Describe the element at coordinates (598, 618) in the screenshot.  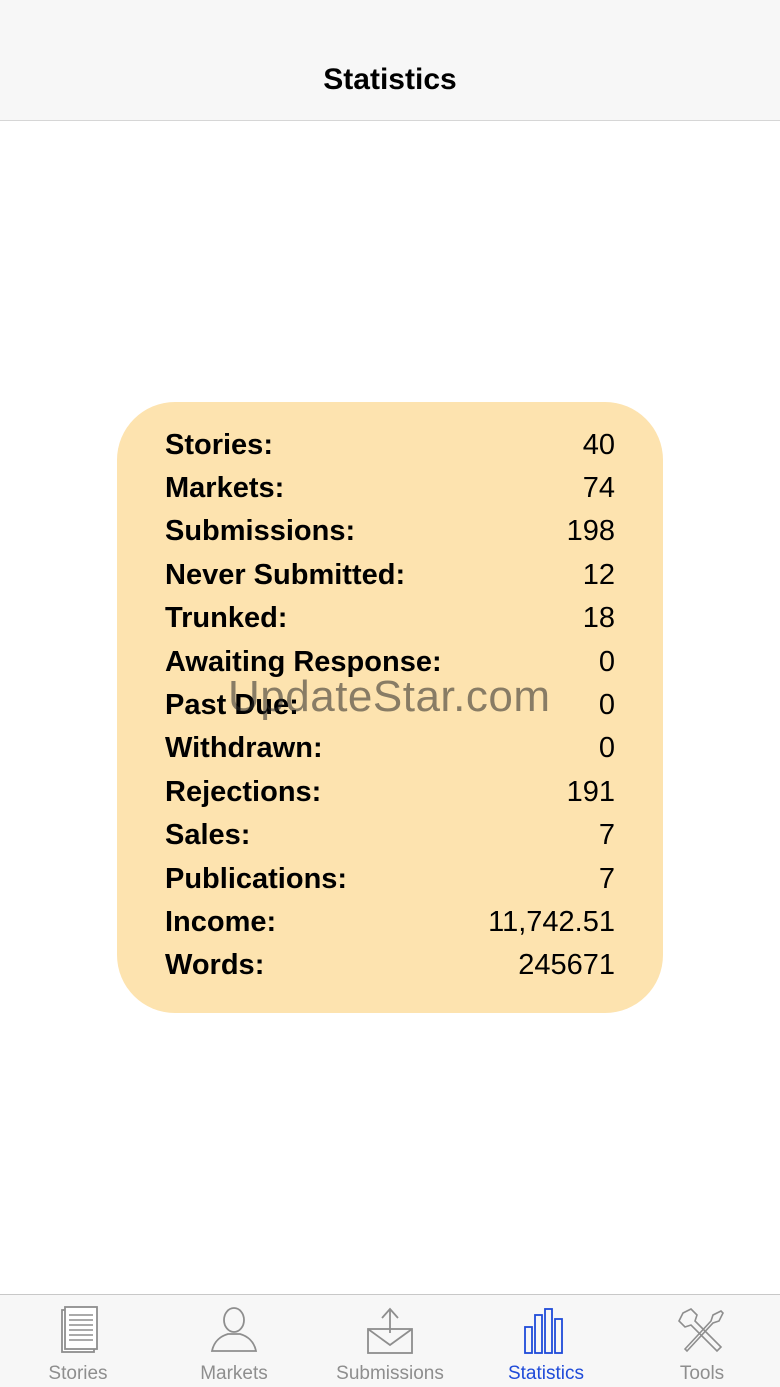
I see `stat-value: 18` at that location.